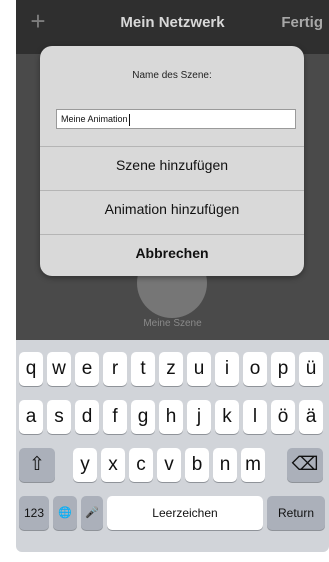 The image size is (329, 562). Describe the element at coordinates (172, 164) in the screenshot. I see `add-scene-button: Szene hinzufügen` at that location.